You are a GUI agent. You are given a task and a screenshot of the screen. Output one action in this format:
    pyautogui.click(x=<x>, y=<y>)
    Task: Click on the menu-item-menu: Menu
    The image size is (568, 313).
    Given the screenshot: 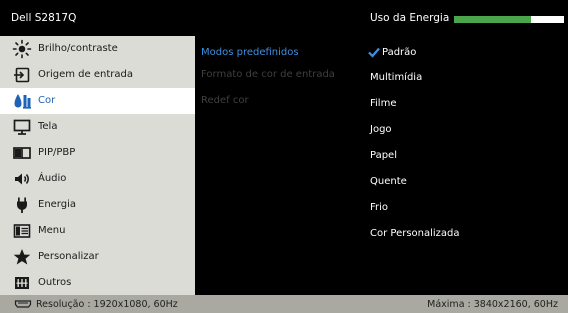 What is the action you would take?
    pyautogui.click(x=97, y=231)
    